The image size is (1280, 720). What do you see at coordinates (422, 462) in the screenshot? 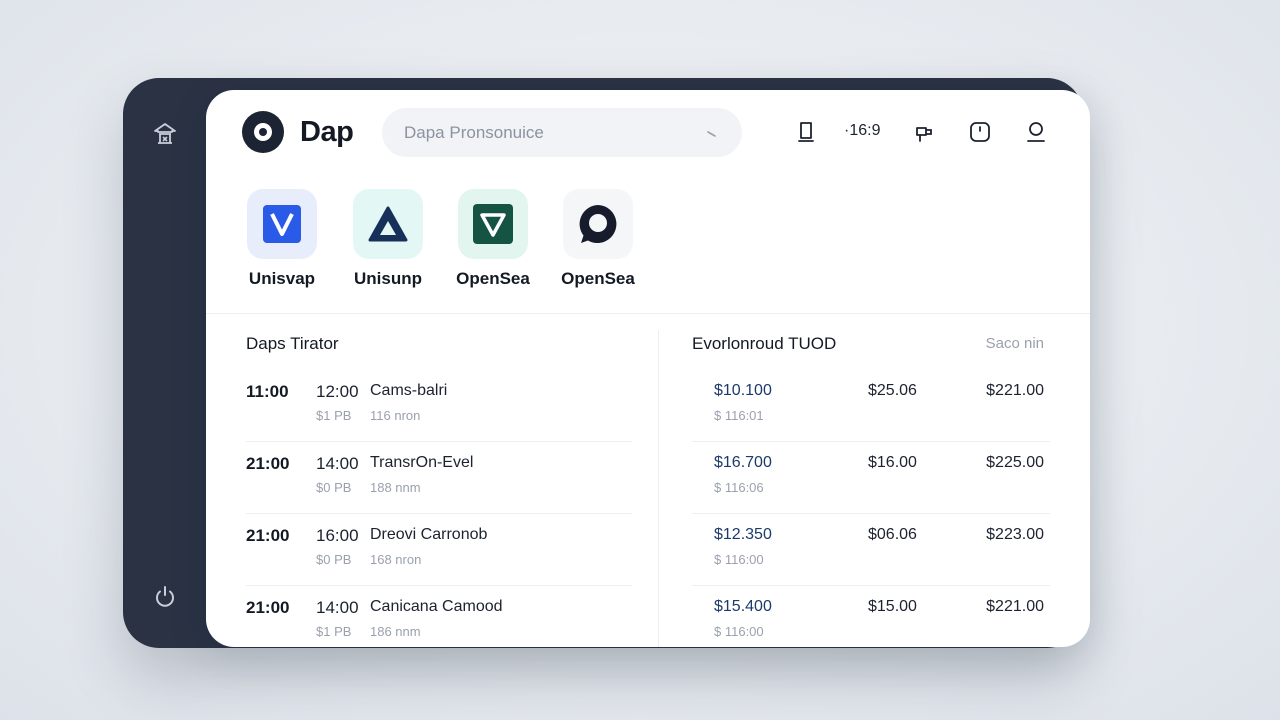
I see `event-name: TransrOn-Evel` at bounding box center [422, 462].